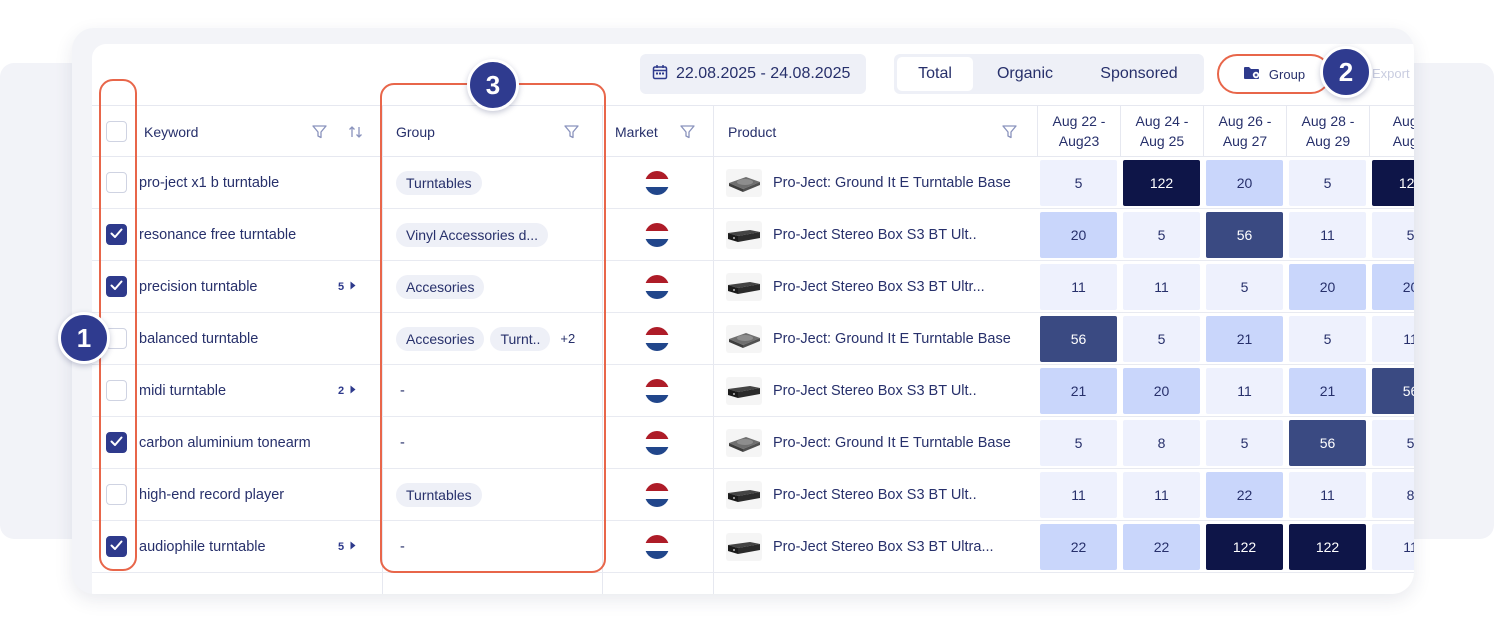 The height and width of the screenshot is (639, 1494). What do you see at coordinates (763, 73) in the screenshot?
I see `date-range-text: 22.08.2025 - 24.08.2025` at bounding box center [763, 73].